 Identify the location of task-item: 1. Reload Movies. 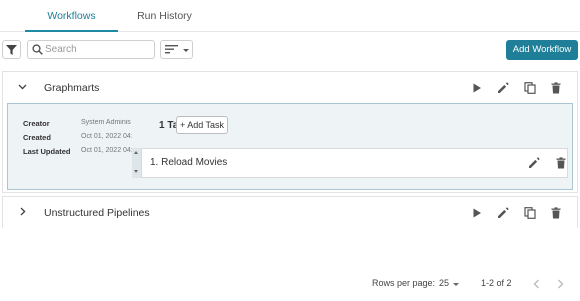
(354, 163).